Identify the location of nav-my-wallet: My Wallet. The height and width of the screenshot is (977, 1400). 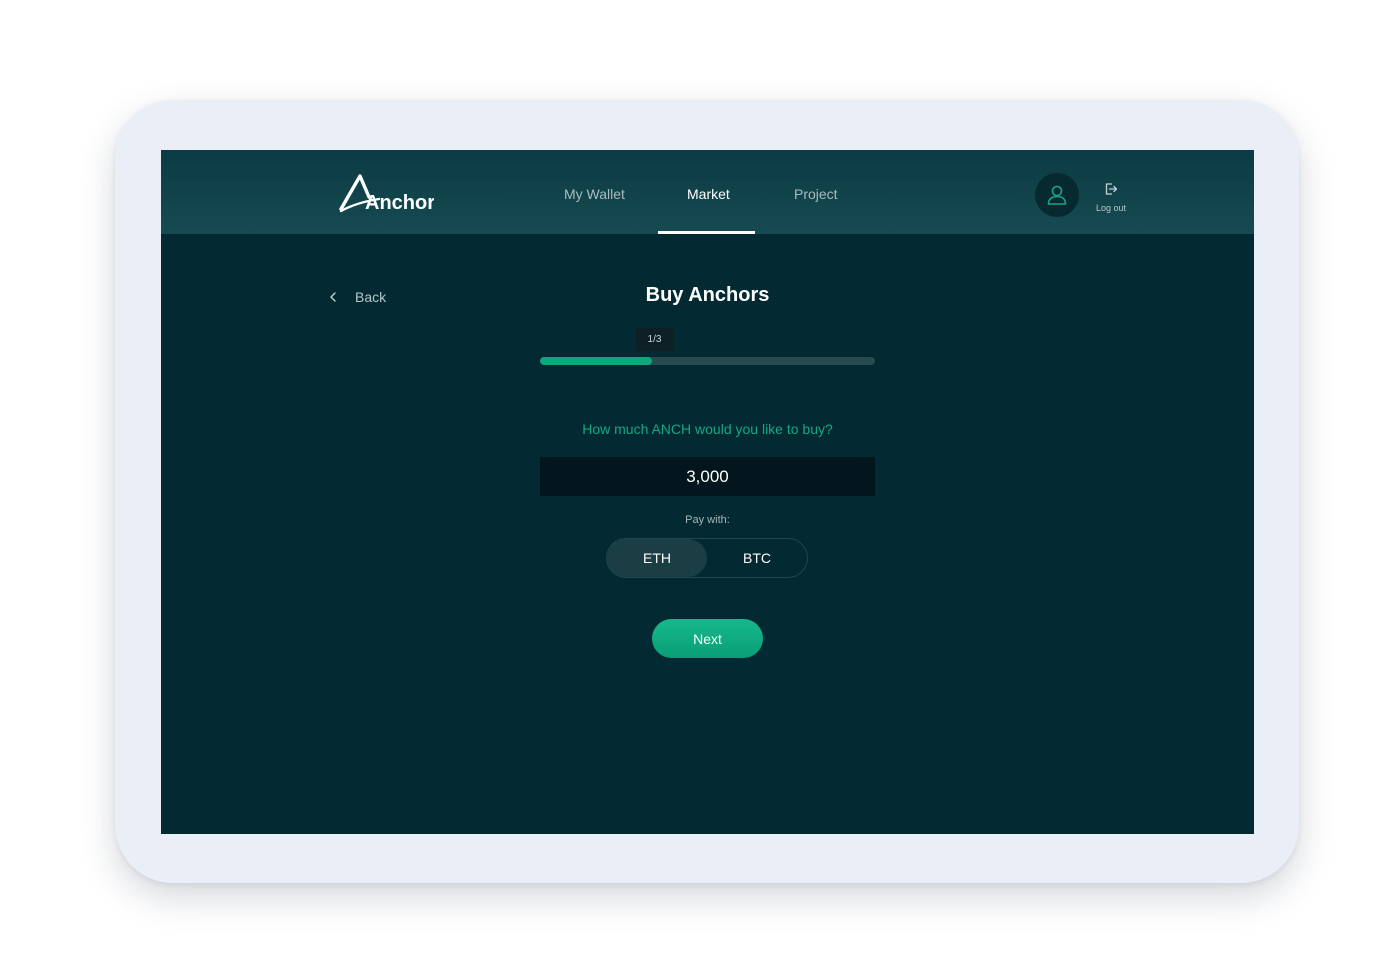
(594, 194).